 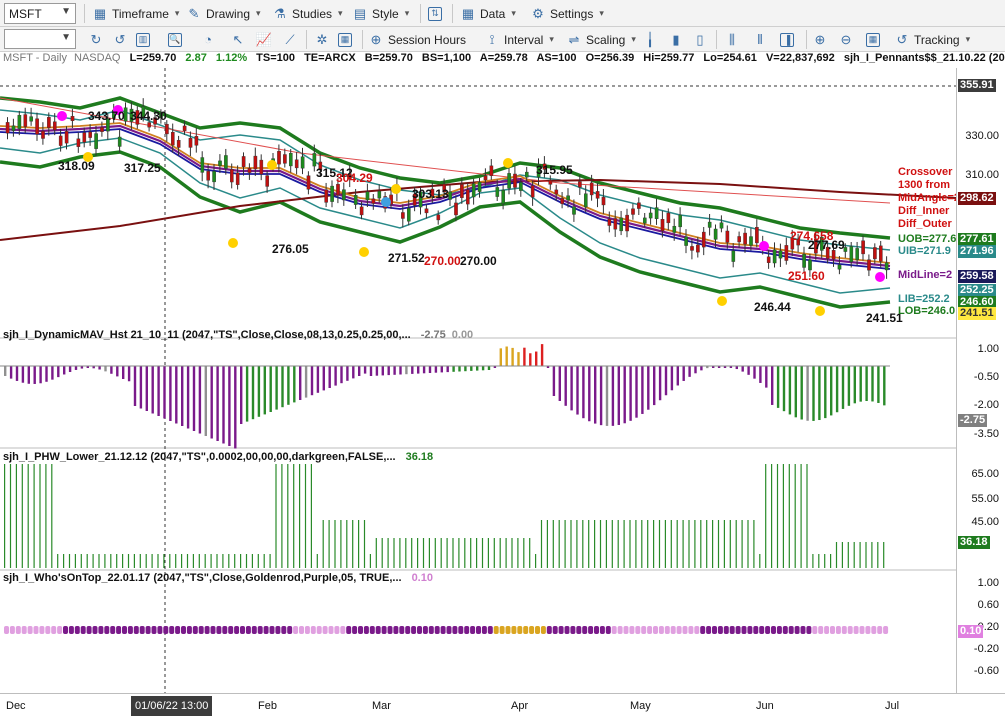 What do you see at coordinates (264, 39) in the screenshot?
I see `chart-type-button: 📈` at bounding box center [264, 39].